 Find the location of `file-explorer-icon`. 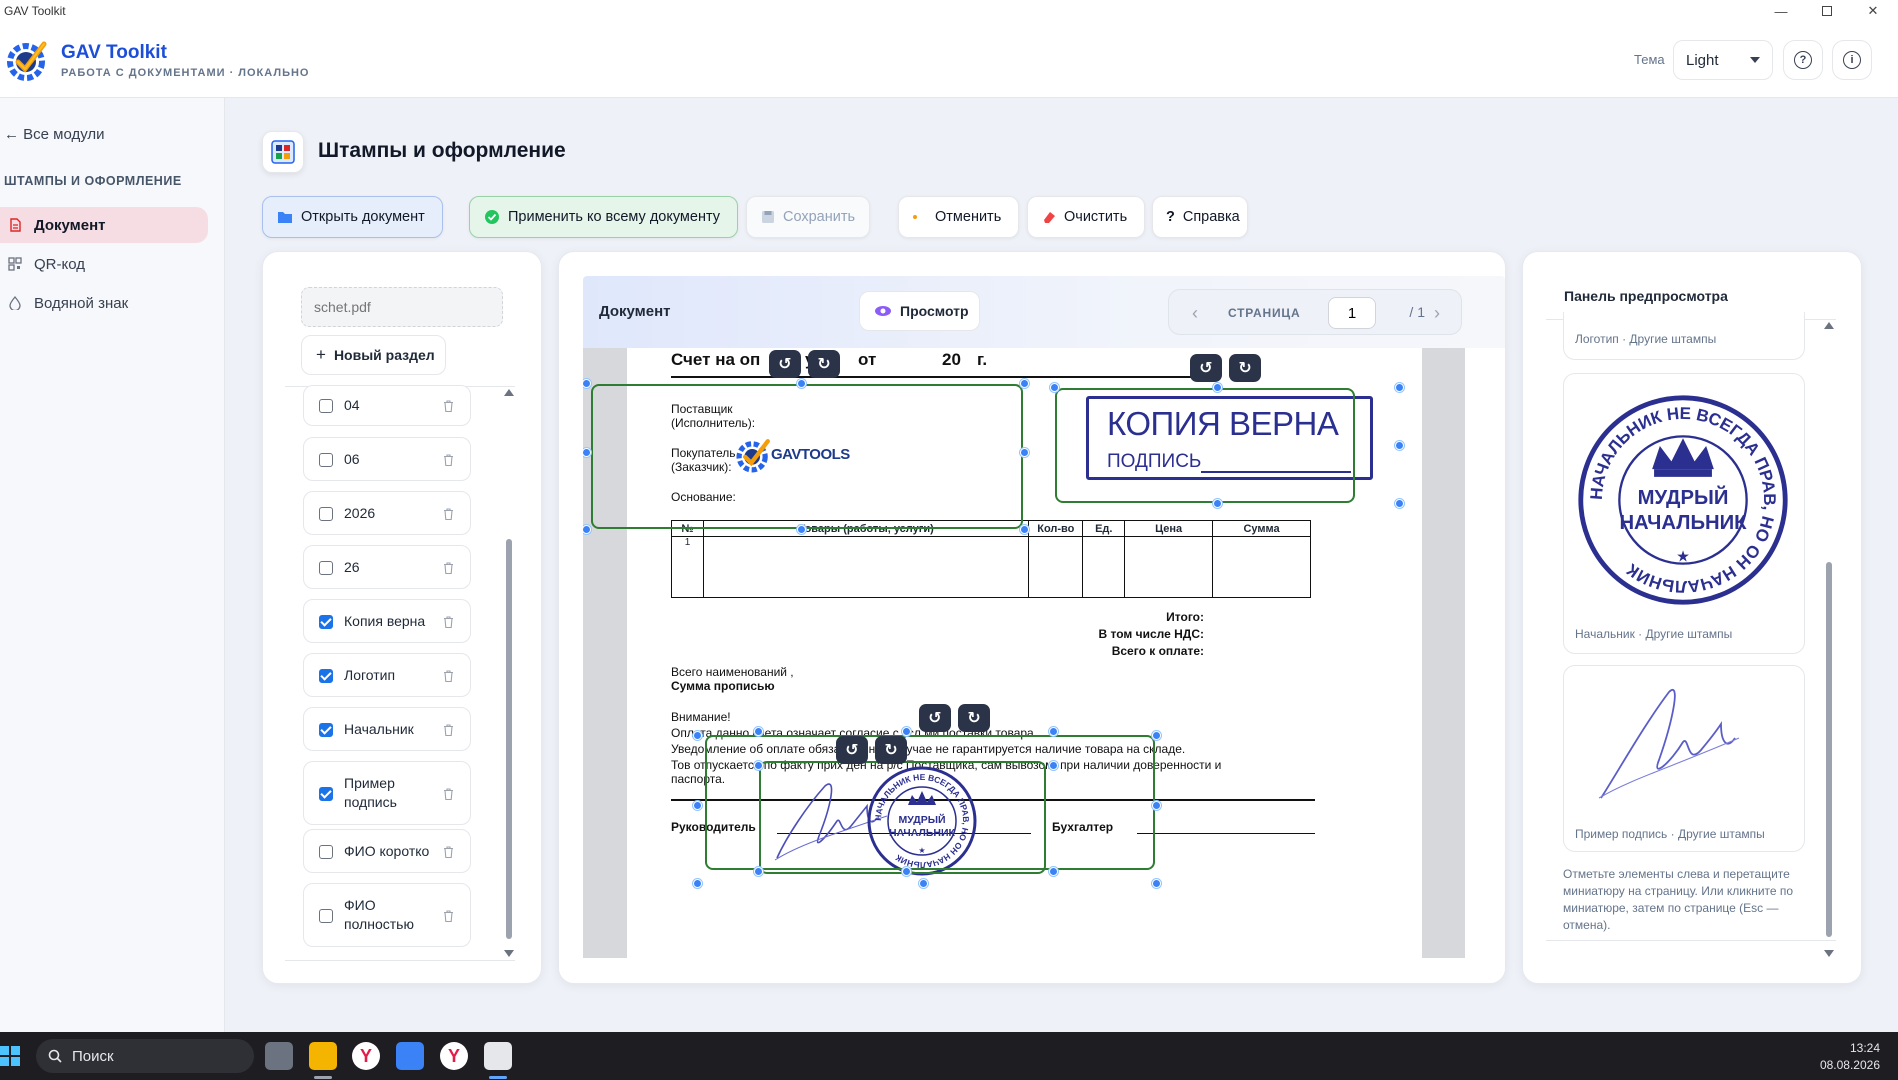

file-explorer-icon is located at coordinates (323, 1056).